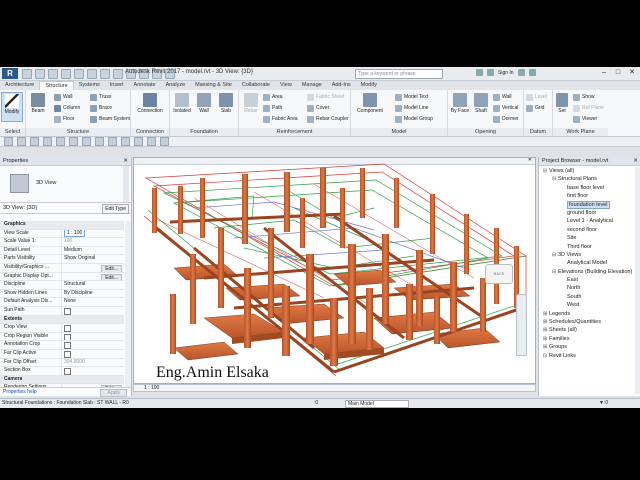 The image size is (640, 480). I want to click on minimize-icon: –, so click(604, 73).